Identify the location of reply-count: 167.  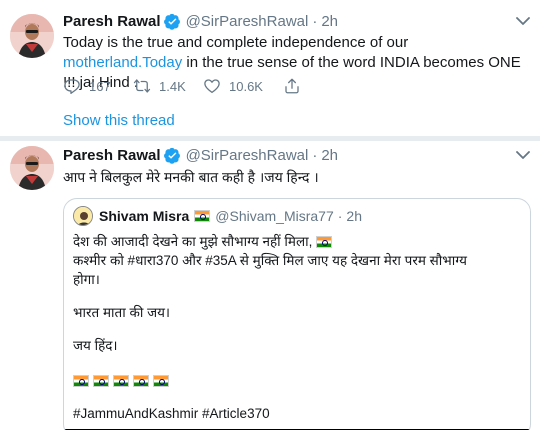
(100, 86).